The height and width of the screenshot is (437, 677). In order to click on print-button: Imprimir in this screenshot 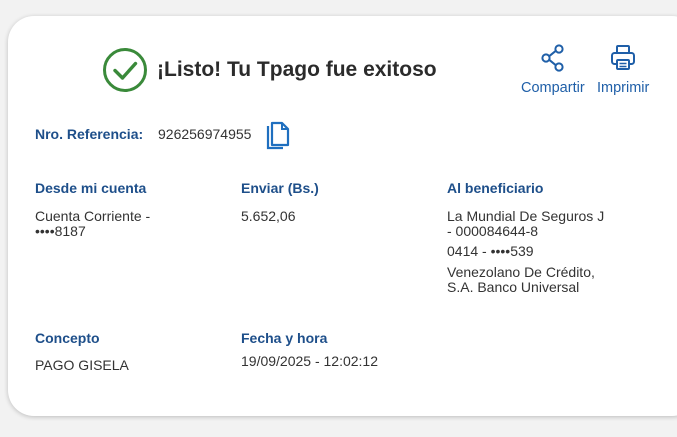, I will do `click(623, 70)`.